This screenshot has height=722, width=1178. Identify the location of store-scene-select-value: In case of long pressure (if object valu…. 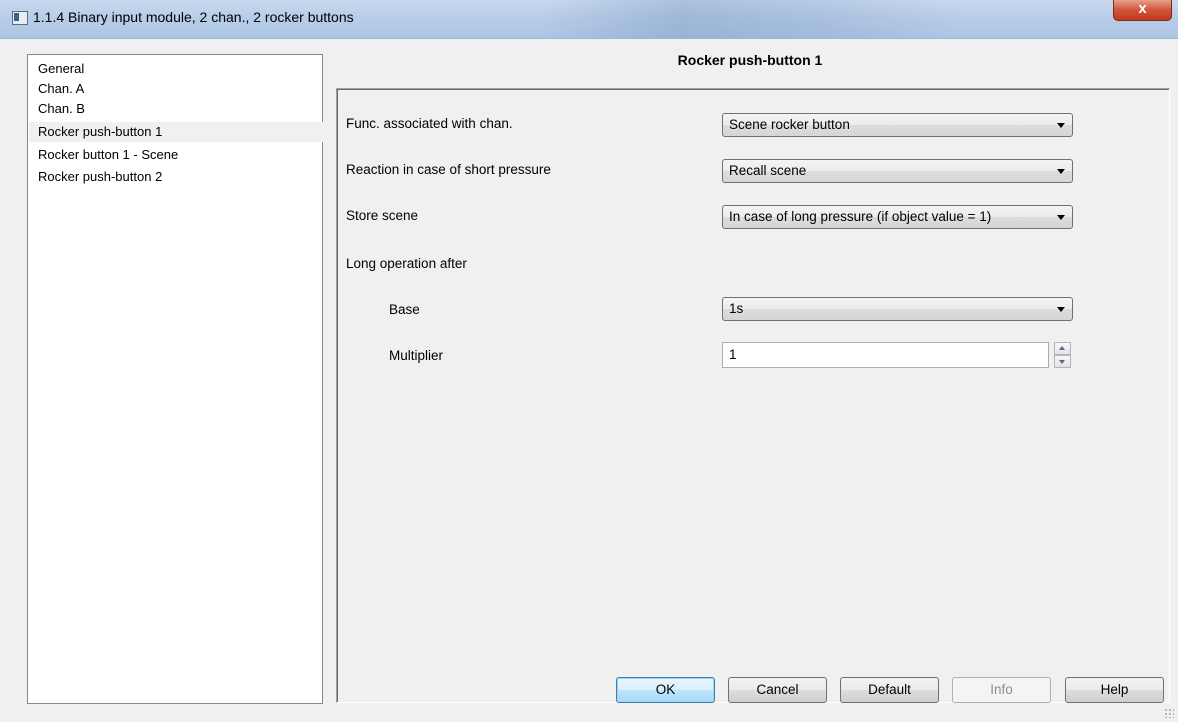
(860, 216).